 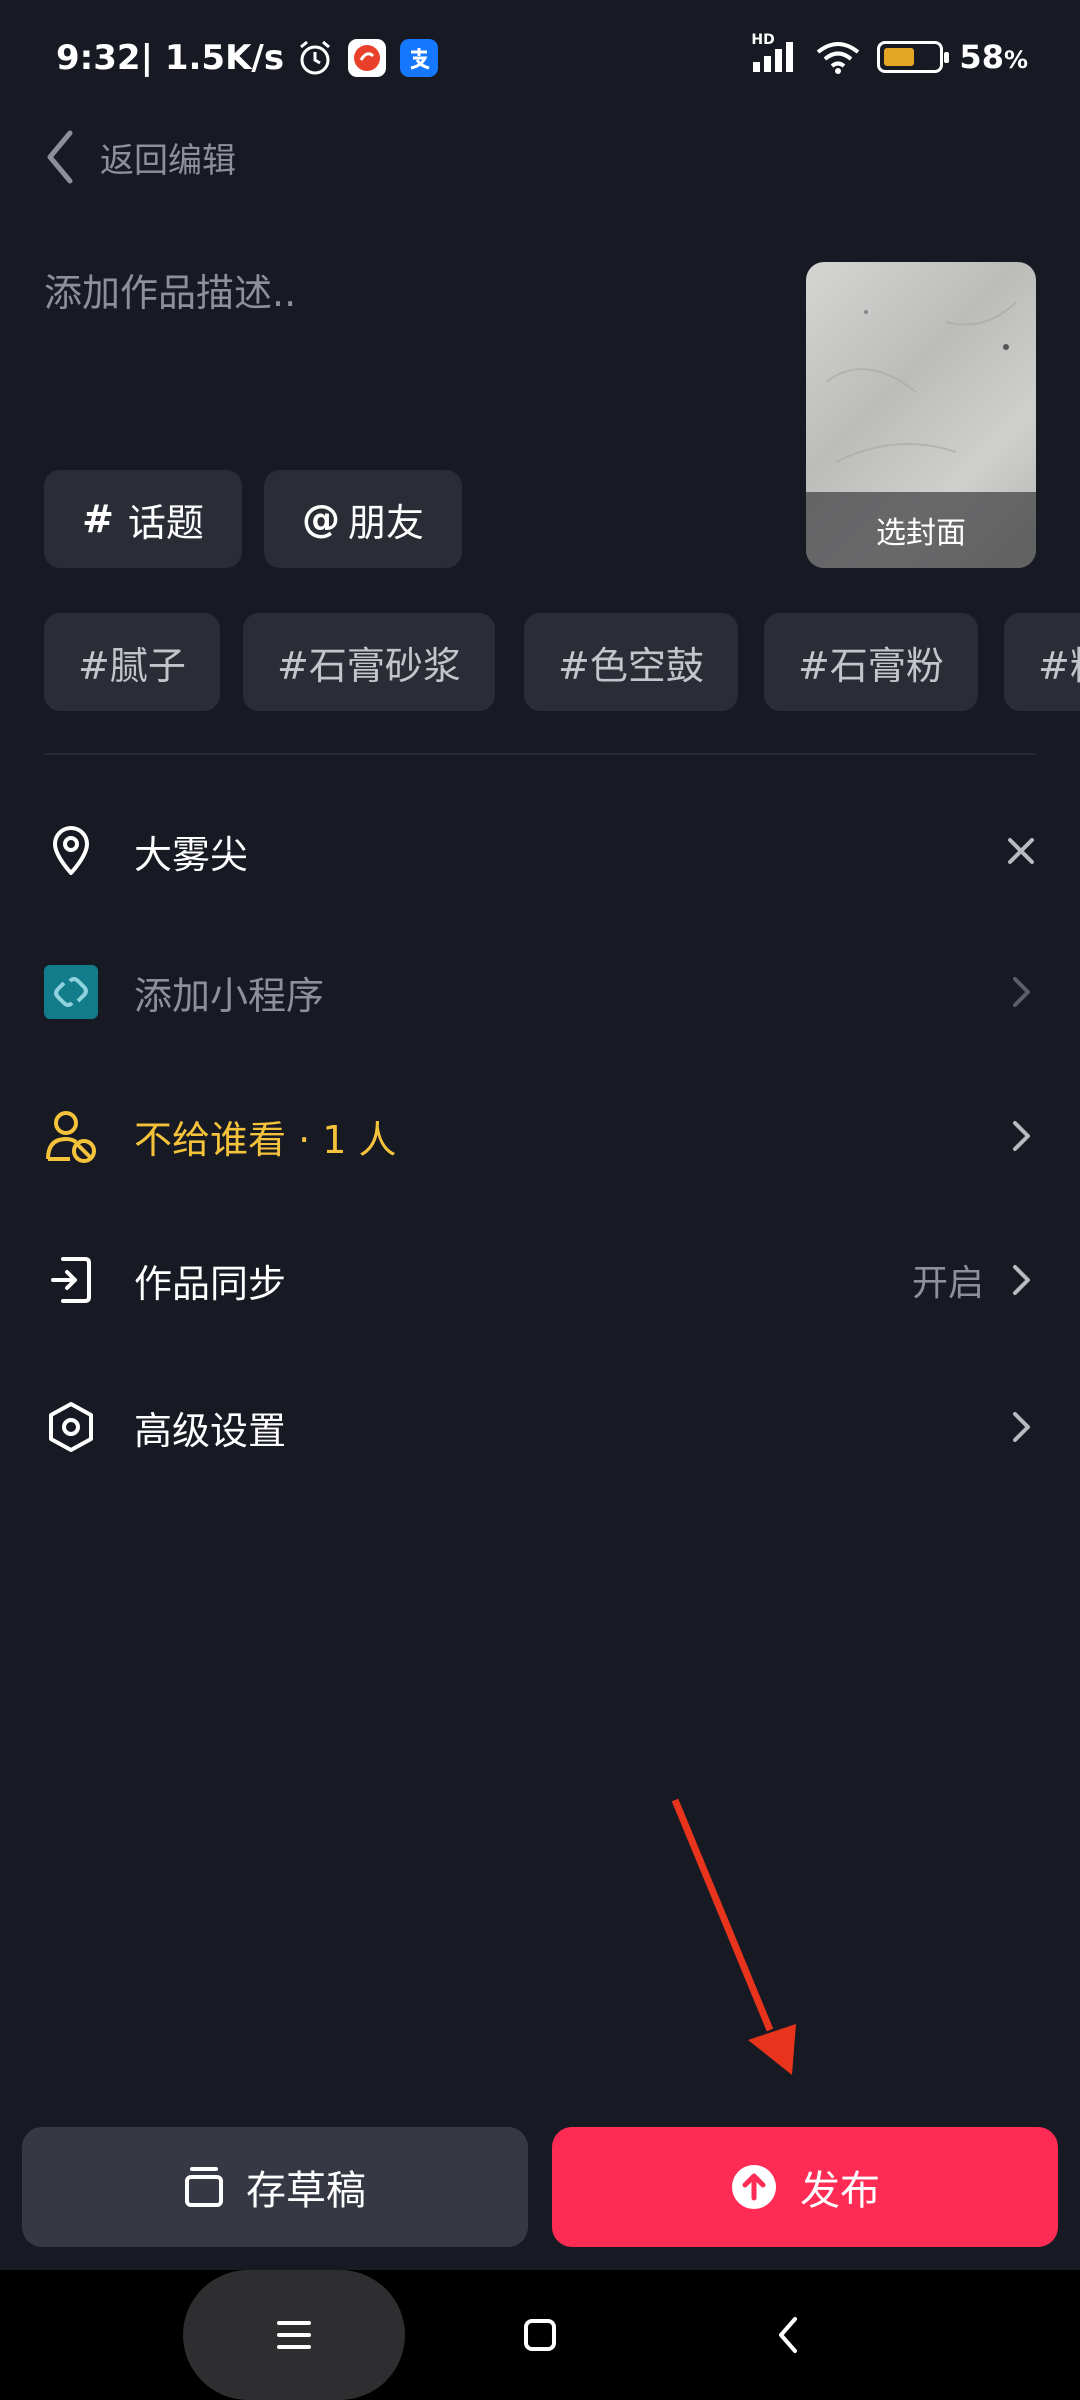 I want to click on save-draft-button: 存草稿, so click(x=275, y=2187).